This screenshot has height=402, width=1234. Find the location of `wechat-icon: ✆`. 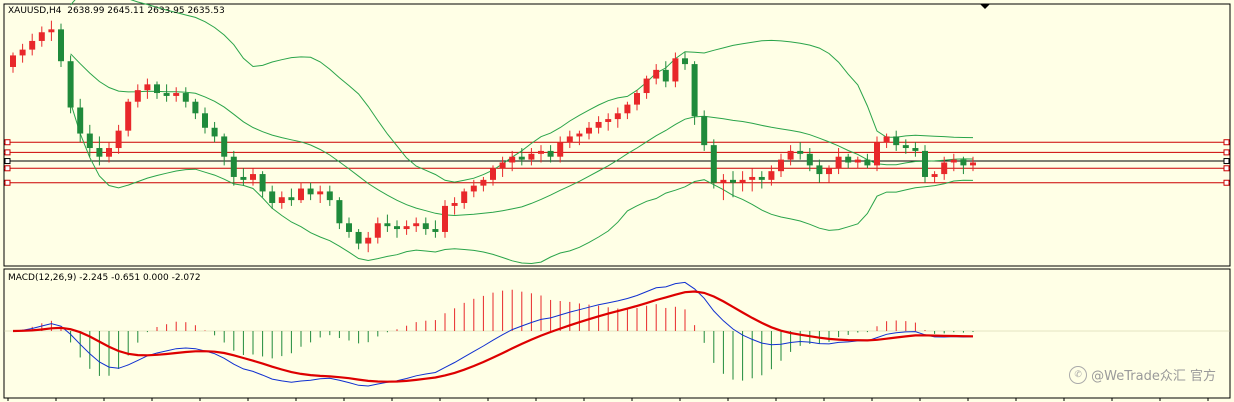

wechat-icon: ✆ is located at coordinates (1078, 374).